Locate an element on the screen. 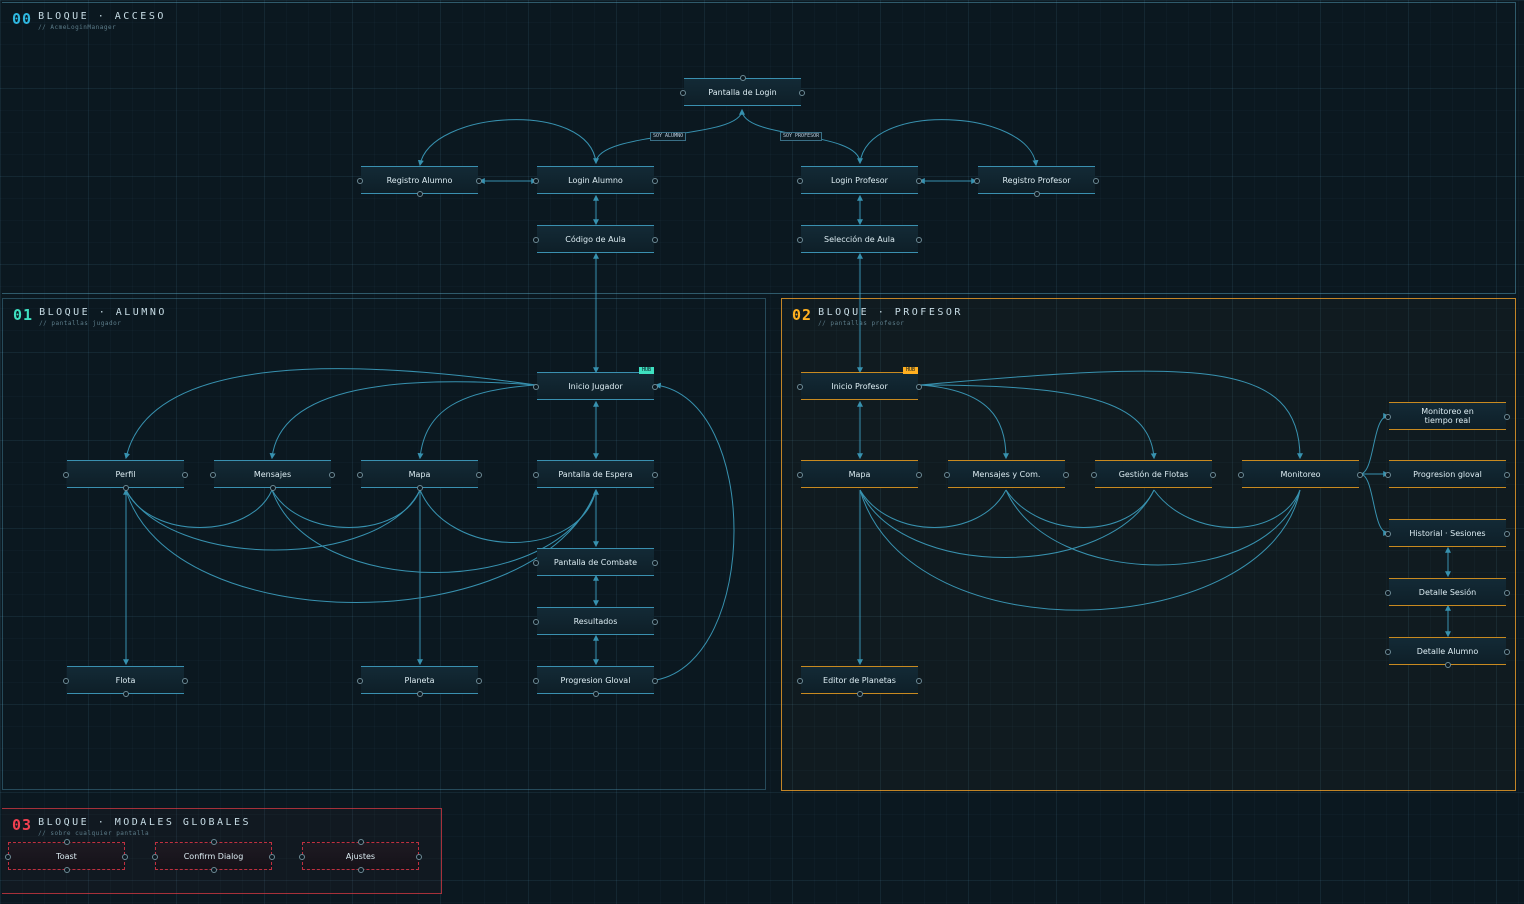 The width and height of the screenshot is (1524, 904). node-codigo-aula: Código de Aula is located at coordinates (595, 239).